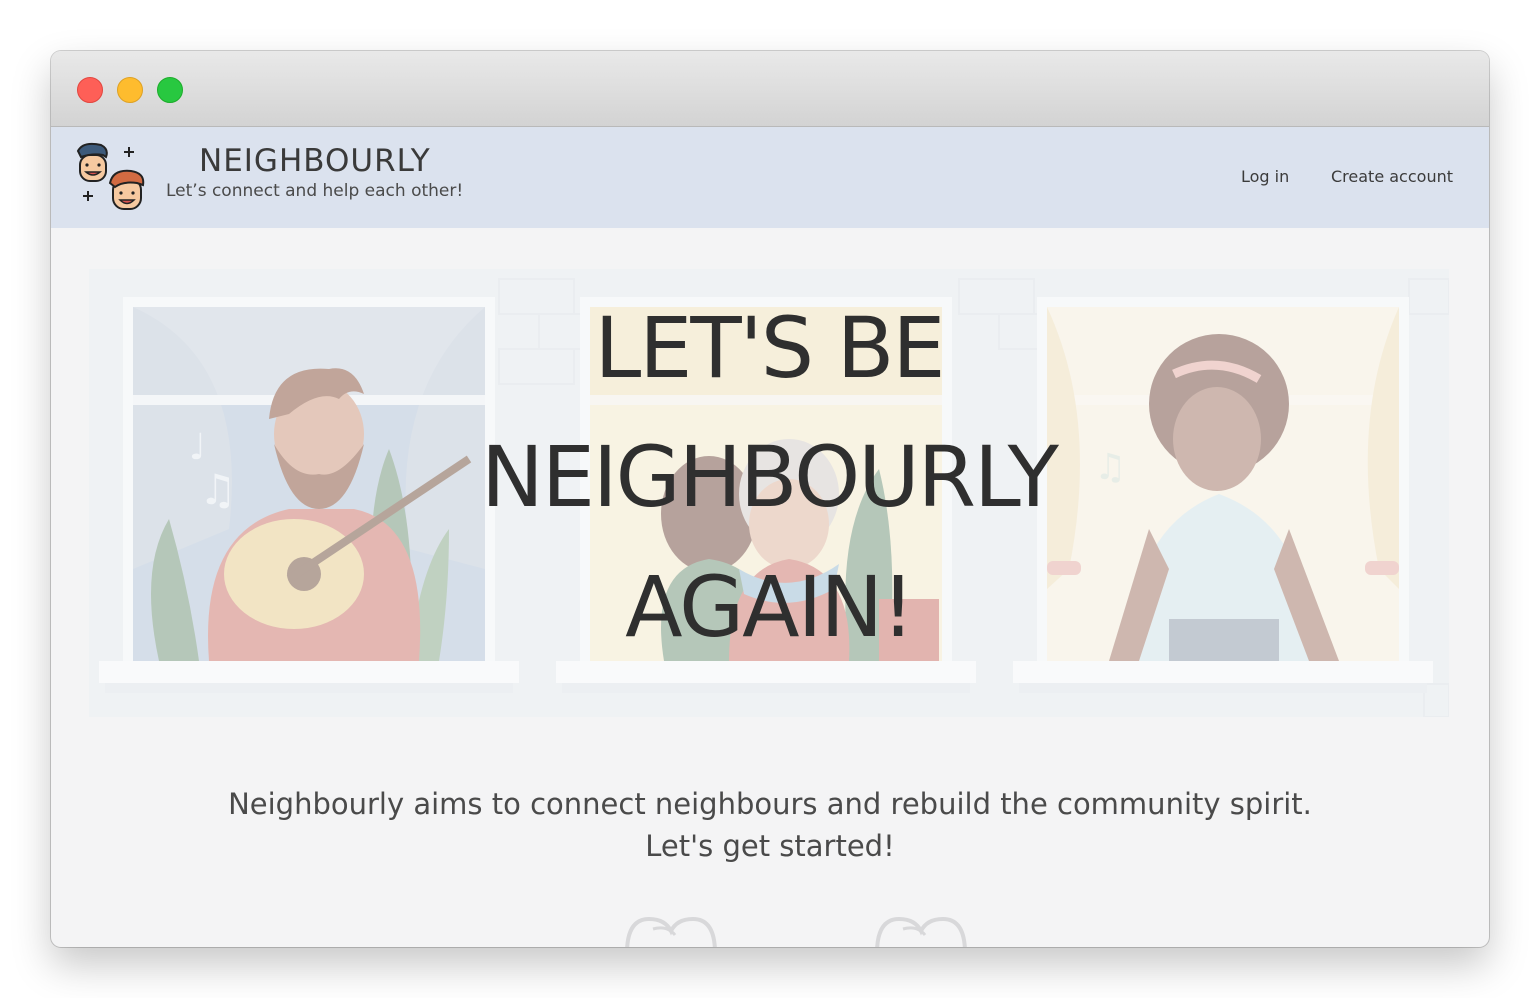 The height and width of the screenshot is (998, 1540). Describe the element at coordinates (770, 846) in the screenshot. I see `intro-line-2: Let's get started!` at that location.